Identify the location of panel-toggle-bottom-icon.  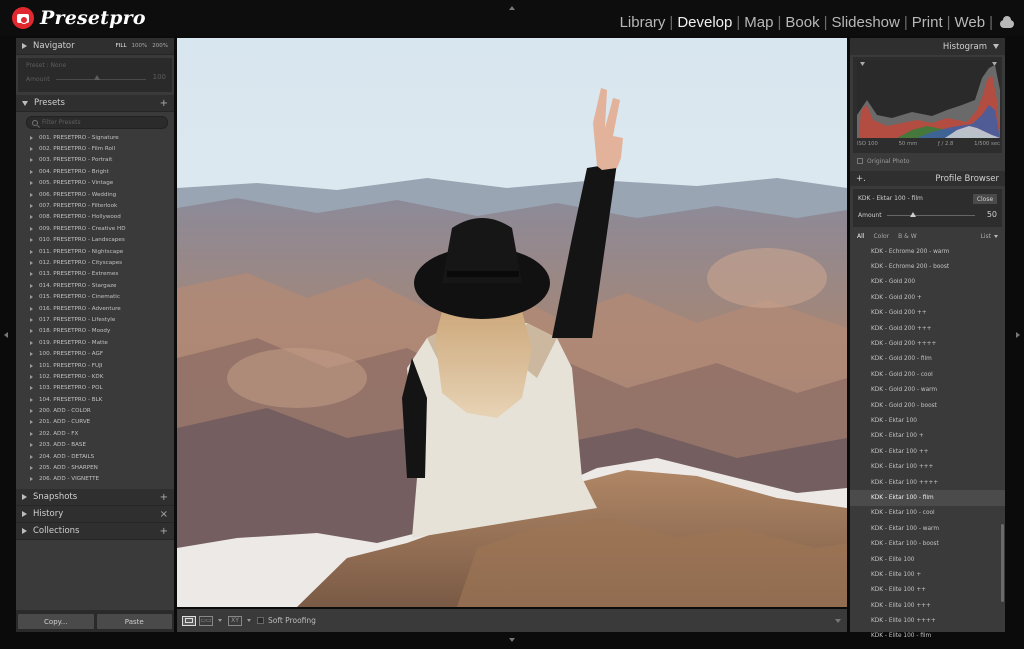
(512, 640).